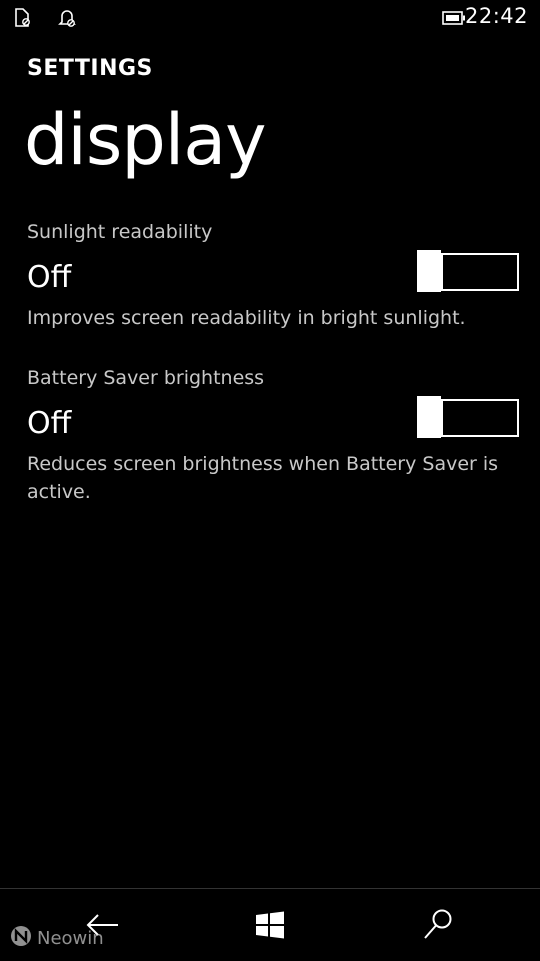 The image size is (540, 961). What do you see at coordinates (496, 16) in the screenshot?
I see `status-clock: 22:42` at bounding box center [496, 16].